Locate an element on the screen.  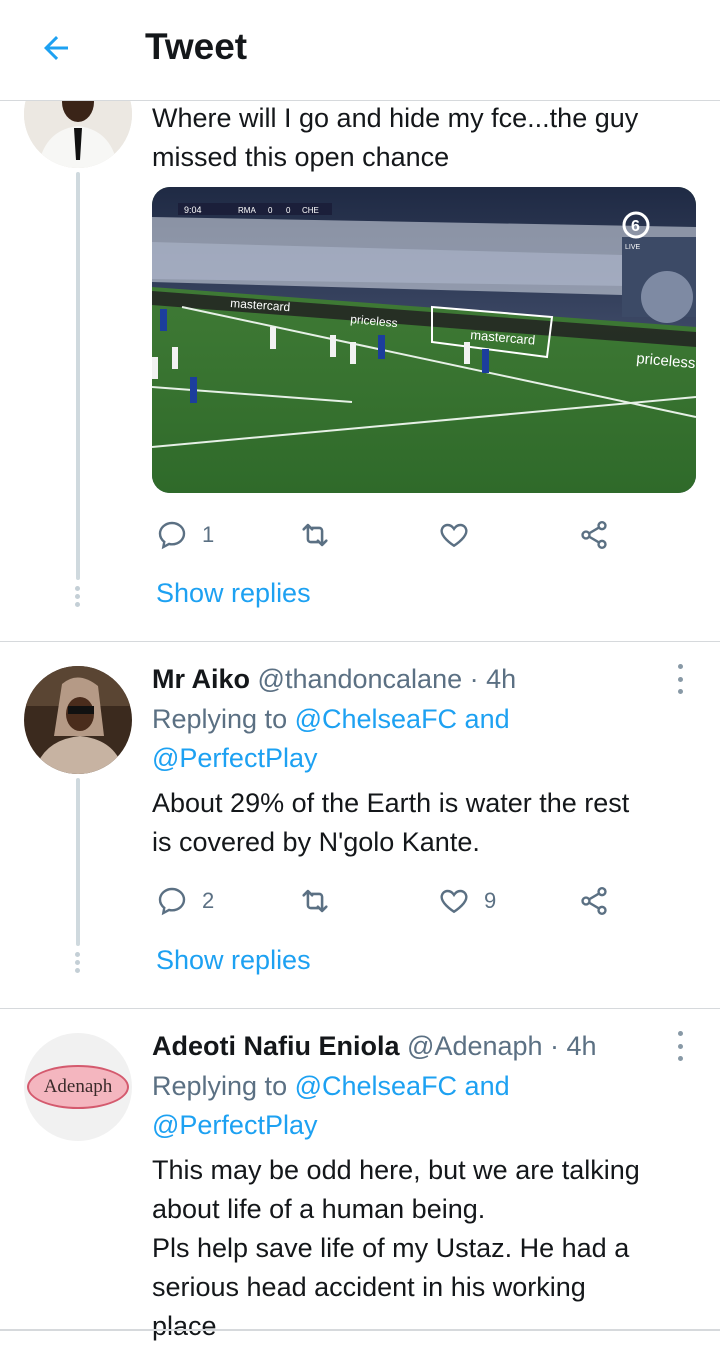
reply-count: 2 is located at coordinates (208, 900).